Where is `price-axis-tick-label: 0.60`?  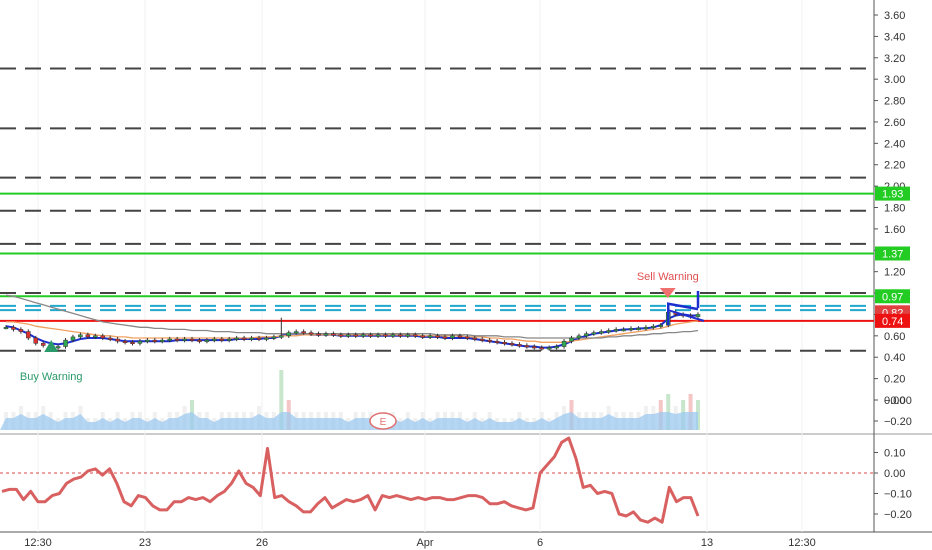 price-axis-tick-label: 0.60 is located at coordinates (894, 337).